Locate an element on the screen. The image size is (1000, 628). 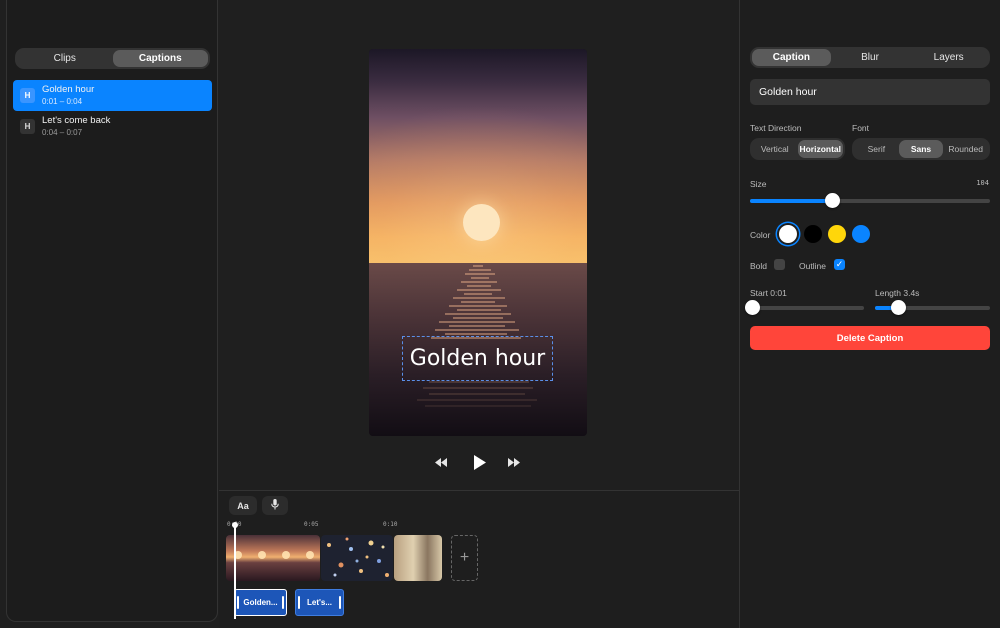
length-slider-knob is located at coordinates (898, 307).